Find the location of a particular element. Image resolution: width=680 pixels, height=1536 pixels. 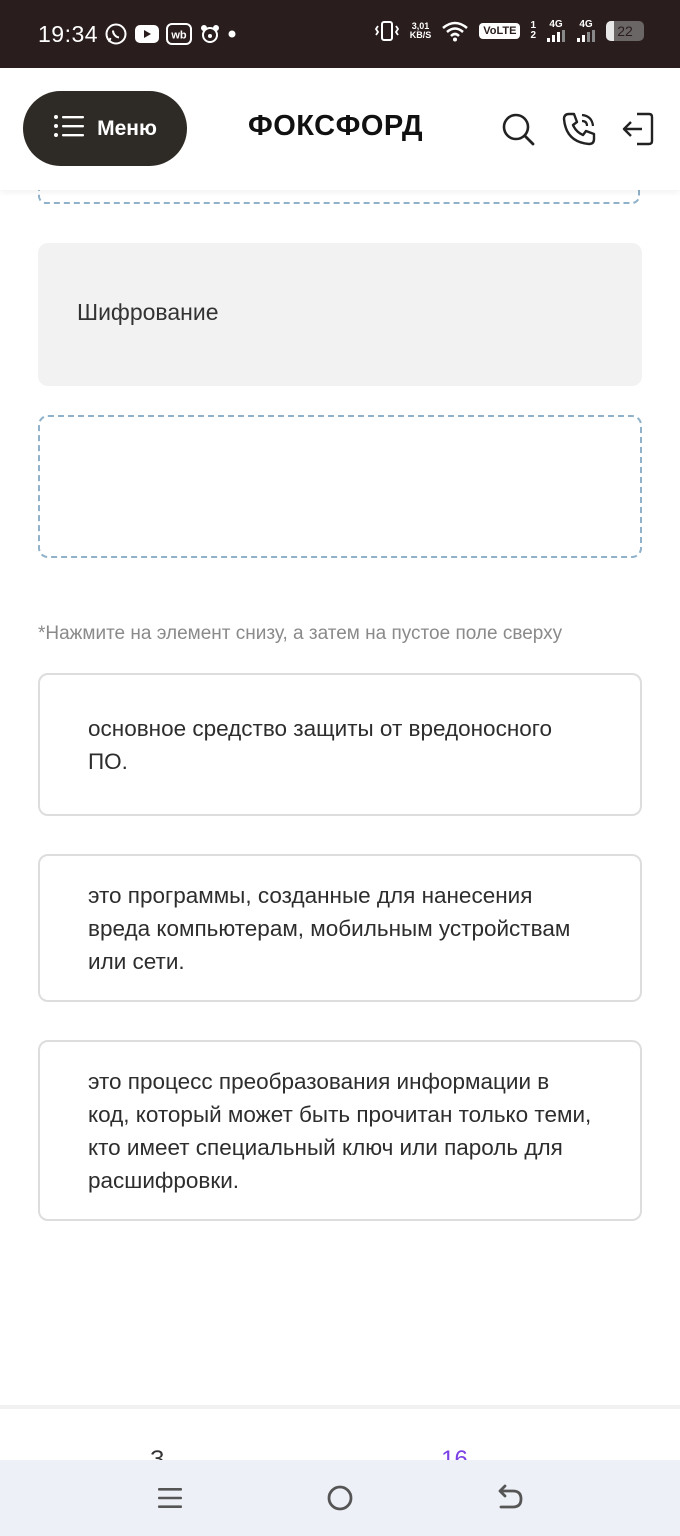

vibrate-icon is located at coordinates (387, 31).